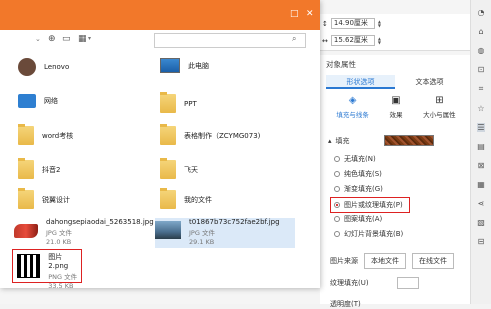 The width and height of the screenshot is (491, 309). Describe the element at coordinates (379, 23) in the screenshot. I see `height-spinner: ▲ ▼` at that location.